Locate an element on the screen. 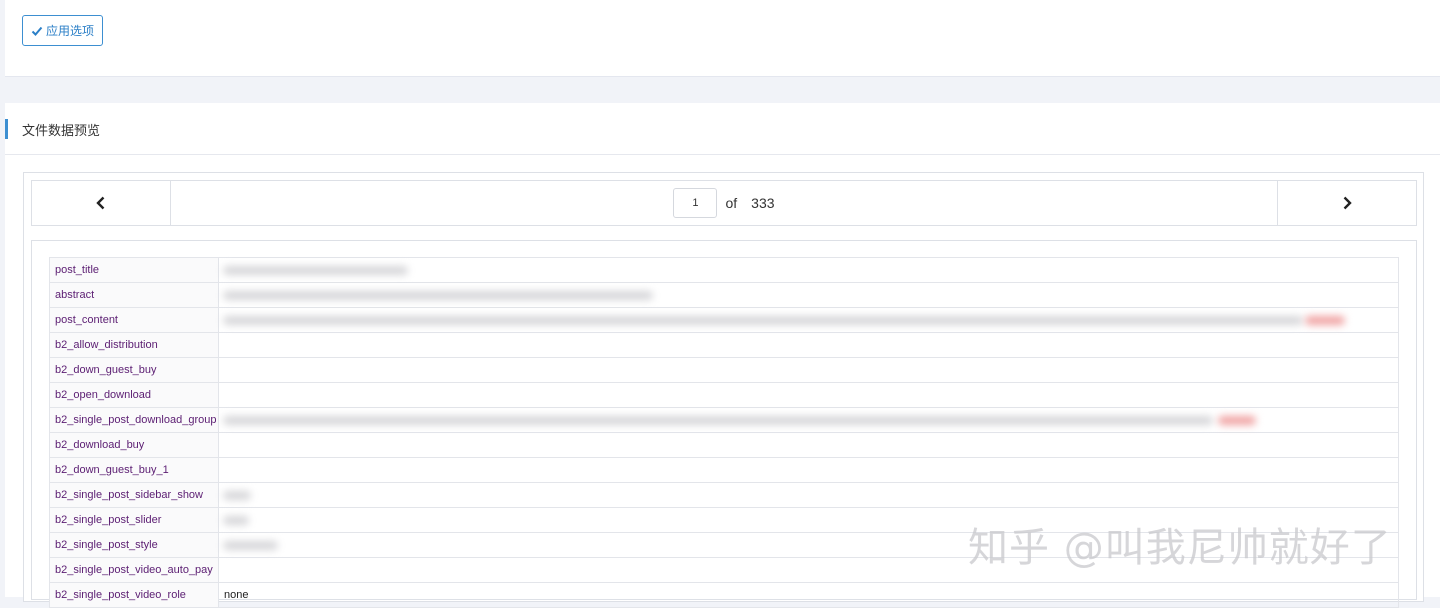 This screenshot has width=1440, height=608. field-key: abstract is located at coordinates (134, 295).